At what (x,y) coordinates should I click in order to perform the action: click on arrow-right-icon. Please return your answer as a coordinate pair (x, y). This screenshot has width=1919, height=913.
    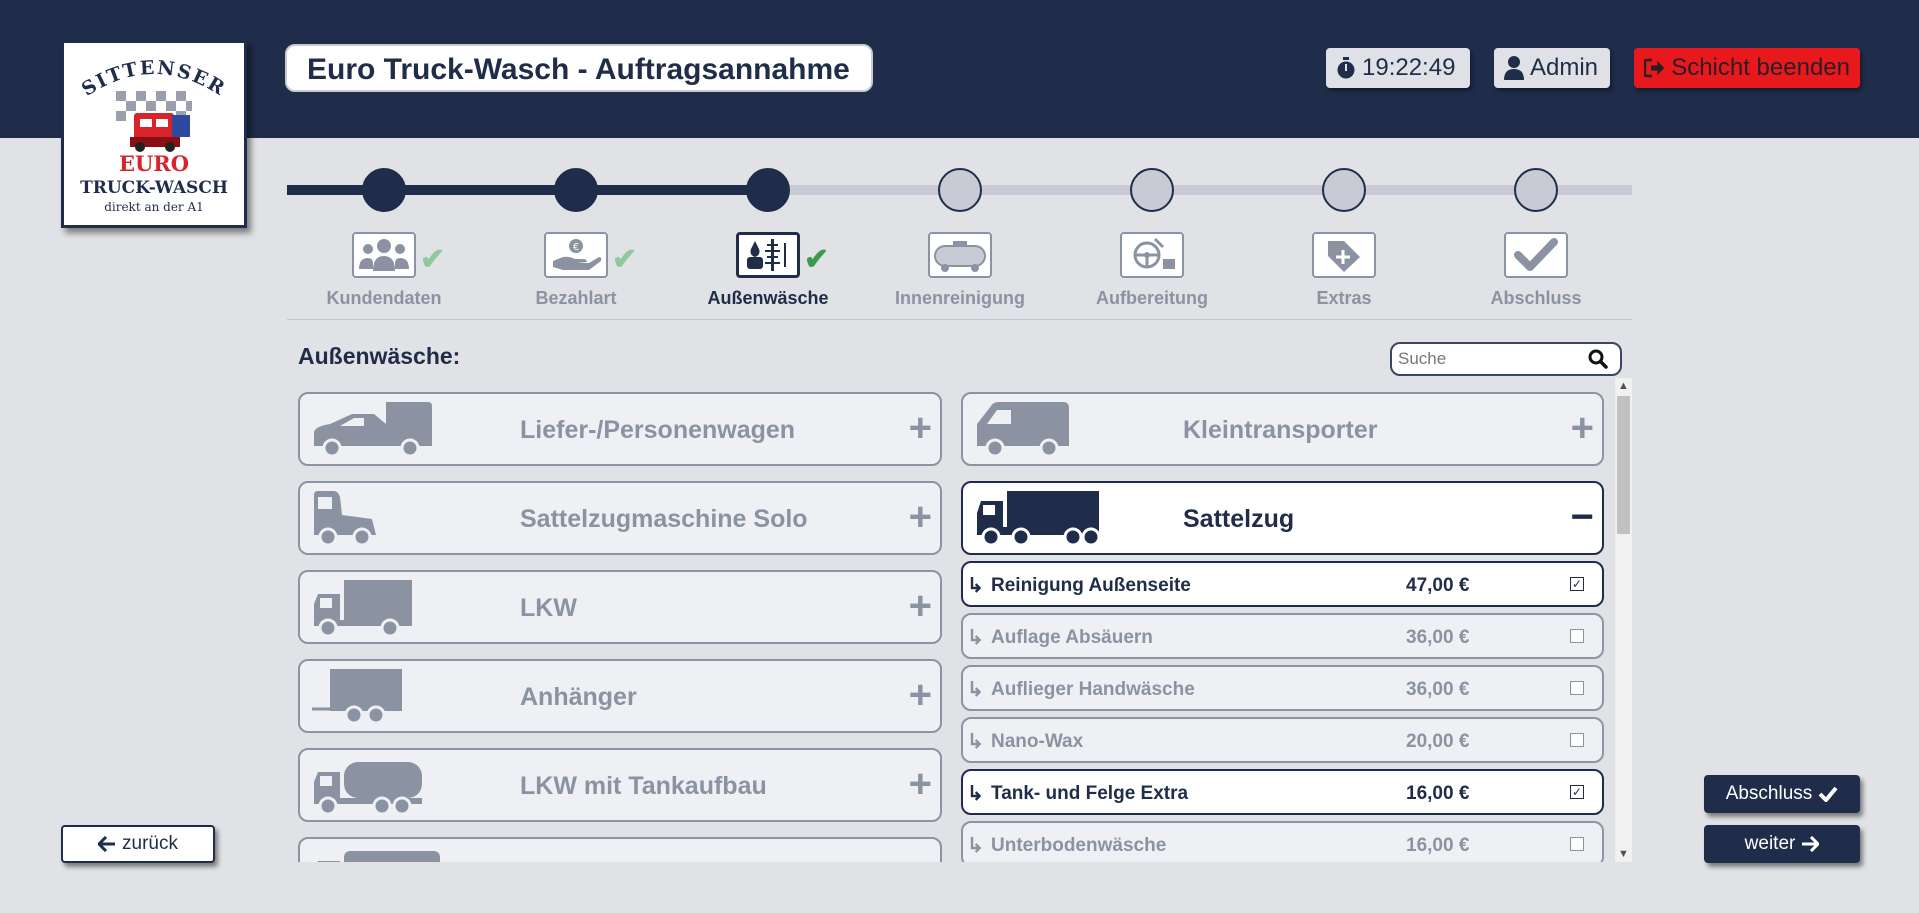
    Looking at the image, I should click on (1811, 844).